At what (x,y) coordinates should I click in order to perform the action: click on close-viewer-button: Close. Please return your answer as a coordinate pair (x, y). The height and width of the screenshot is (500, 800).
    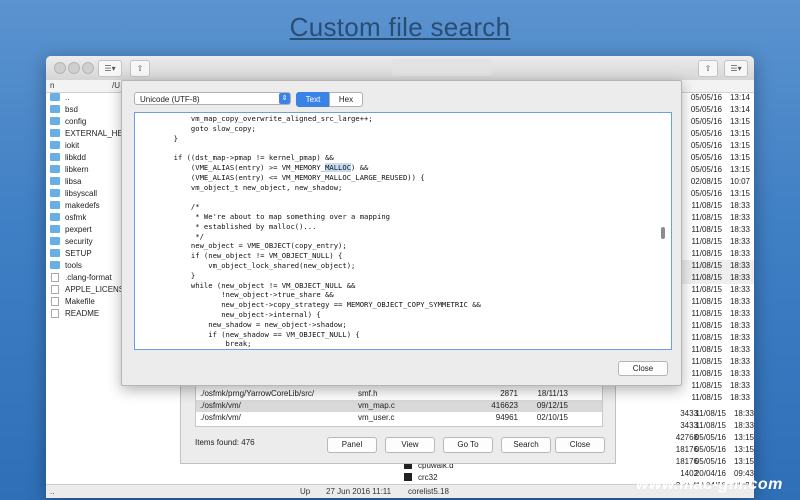
    Looking at the image, I should click on (643, 368).